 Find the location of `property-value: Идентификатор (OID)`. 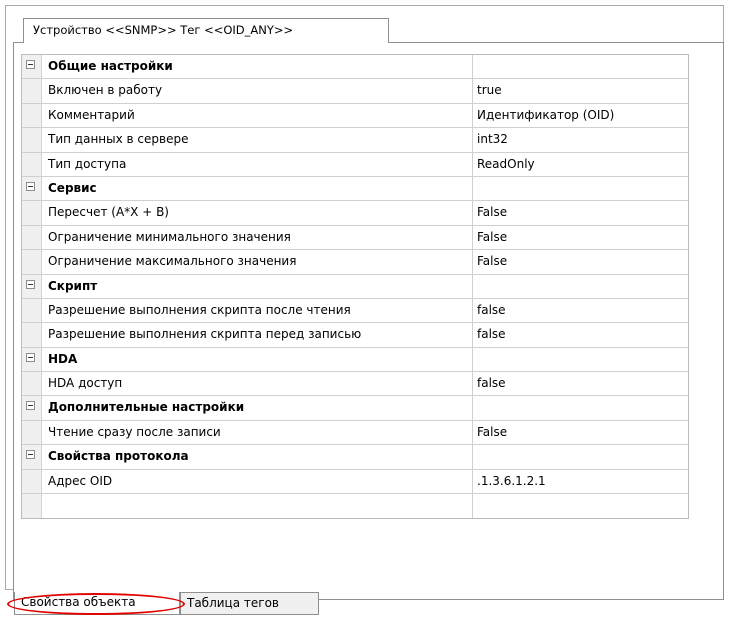

property-value: Идентификатор (OID) is located at coordinates (580, 115).